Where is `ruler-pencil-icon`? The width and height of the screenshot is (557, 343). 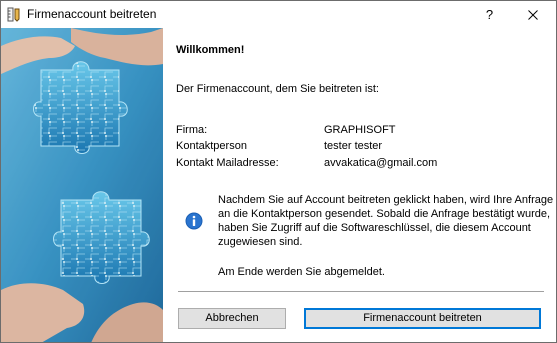
ruler-pencil-icon is located at coordinates (14, 14).